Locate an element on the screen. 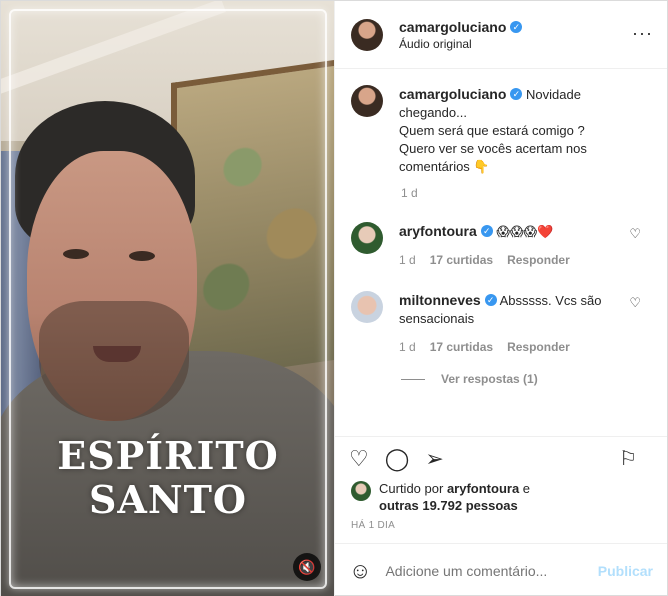 The width and height of the screenshot is (668, 596). media-overlay-text-line2: SANTO is located at coordinates (168, 499).